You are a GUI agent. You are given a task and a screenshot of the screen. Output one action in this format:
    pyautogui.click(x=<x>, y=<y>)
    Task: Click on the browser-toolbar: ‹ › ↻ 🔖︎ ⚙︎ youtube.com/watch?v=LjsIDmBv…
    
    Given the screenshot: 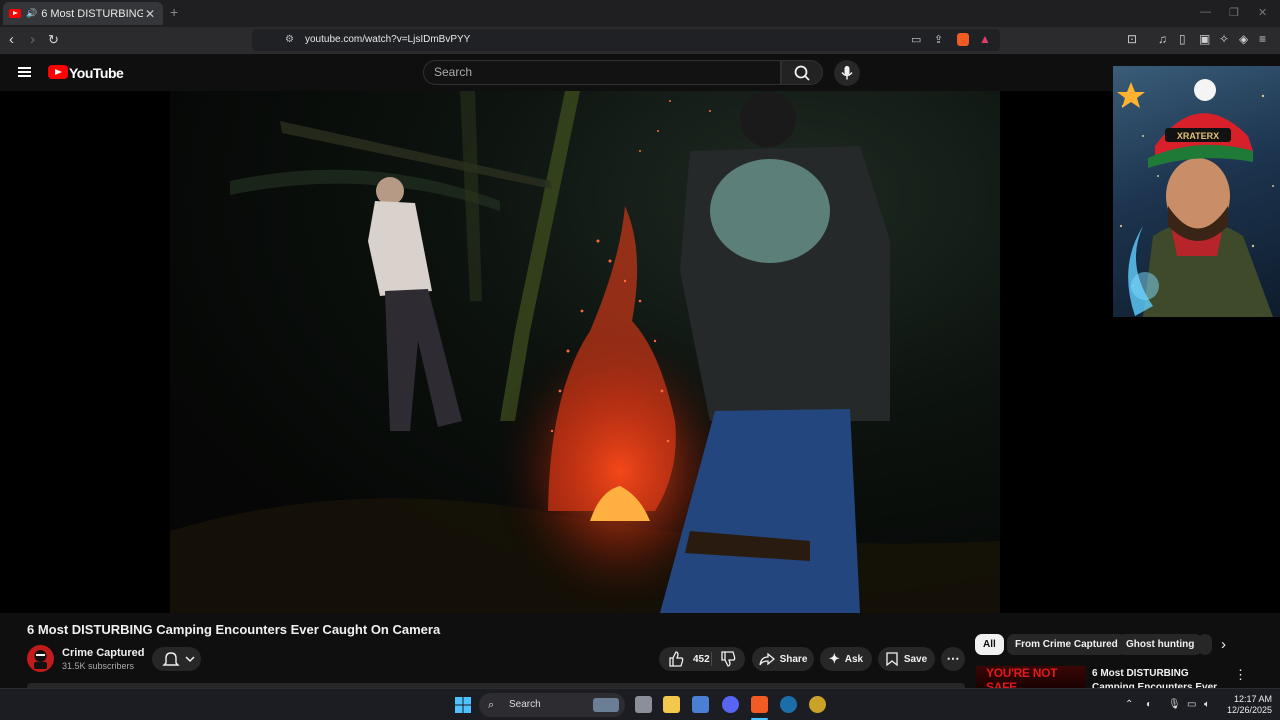 What is the action you would take?
    pyautogui.click(x=640, y=40)
    